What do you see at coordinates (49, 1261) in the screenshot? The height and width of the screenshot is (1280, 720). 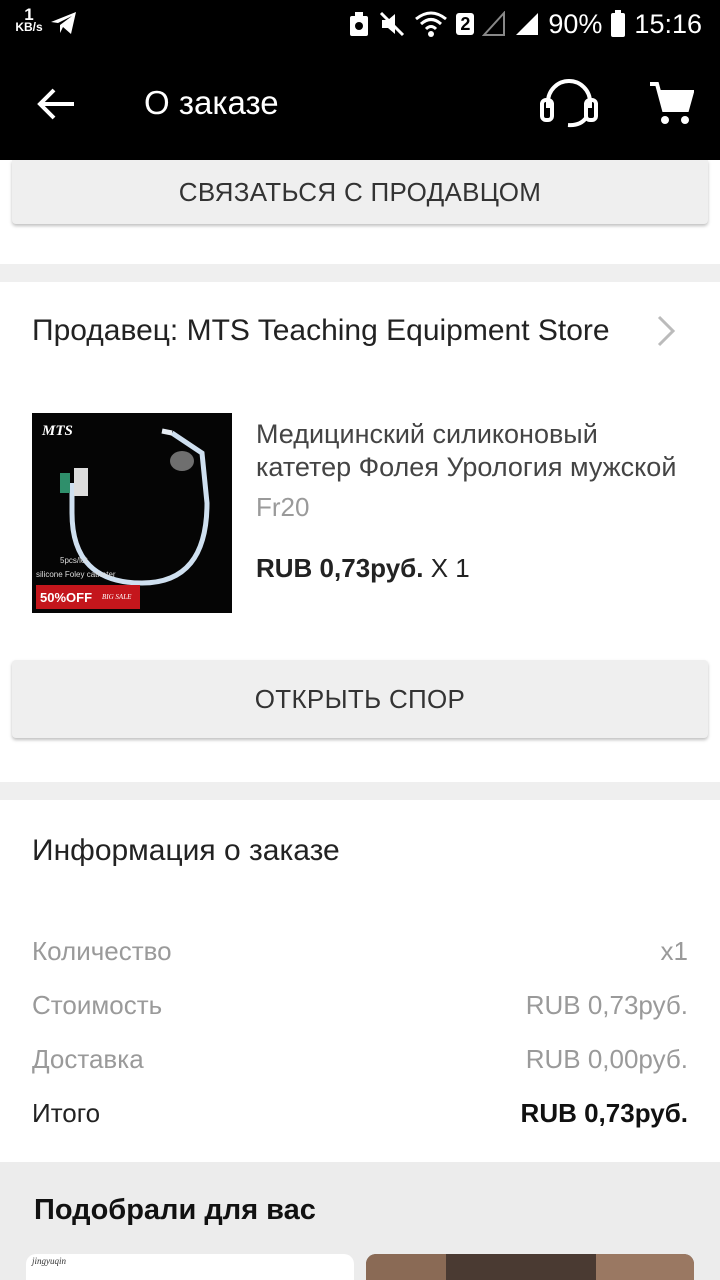 I see `recommended-brand: jingyuqin` at bounding box center [49, 1261].